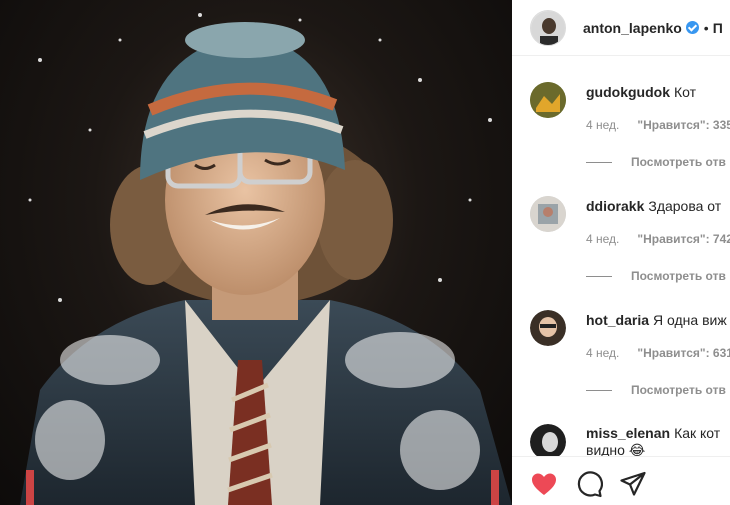  I want to click on comment-line: hot_daria Я одна виж, so click(656, 320).